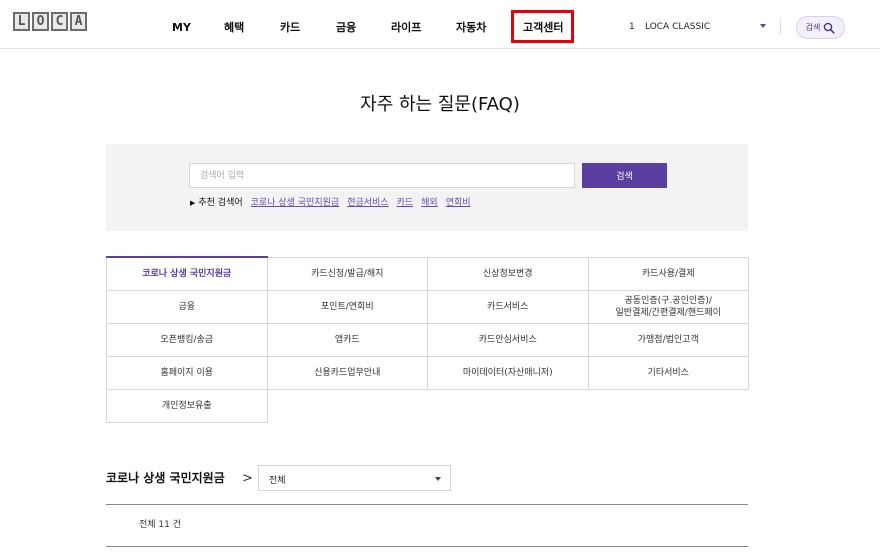 Image resolution: width=880 pixels, height=553 pixels. What do you see at coordinates (382, 175) in the screenshot?
I see `faq-search-input` at bounding box center [382, 175].